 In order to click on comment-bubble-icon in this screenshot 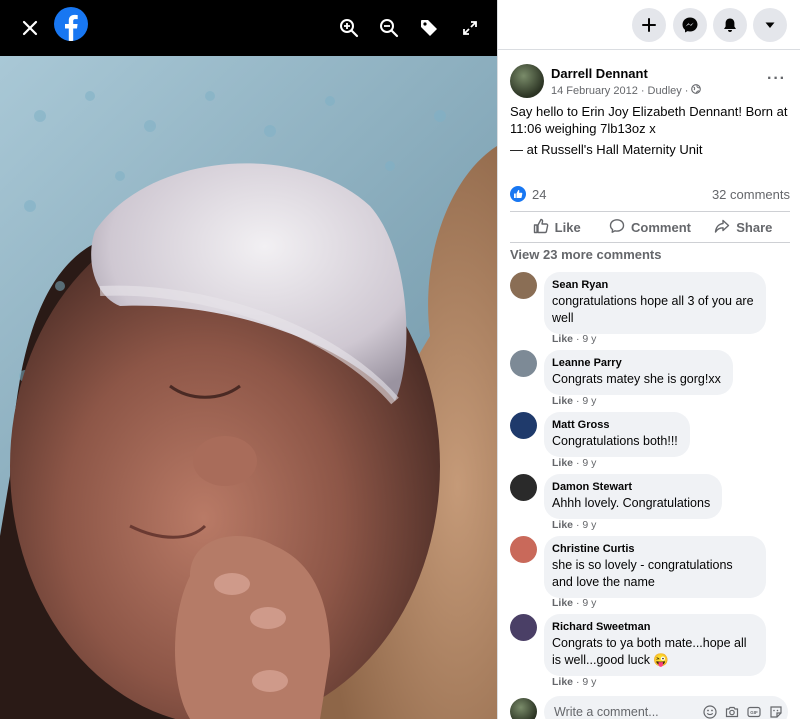, I will do `click(617, 227)`.